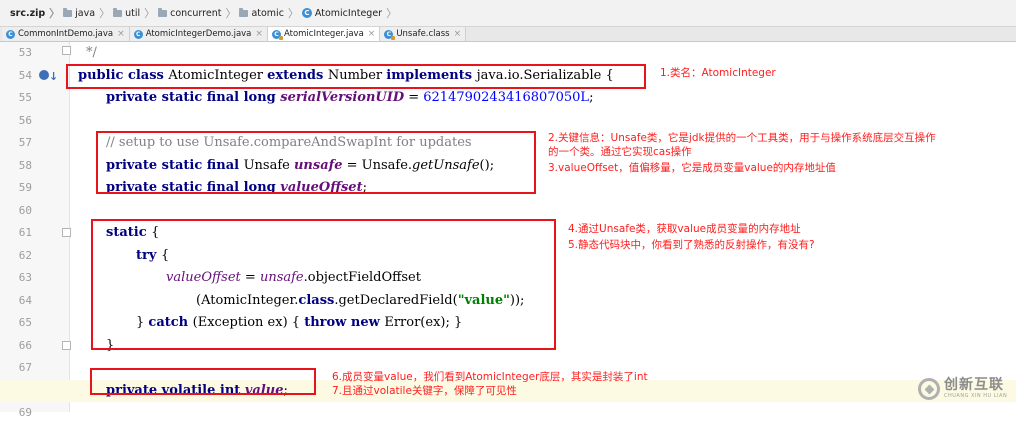  What do you see at coordinates (356, 76) in the screenshot?
I see `annotation-box-class-name` at bounding box center [356, 76].